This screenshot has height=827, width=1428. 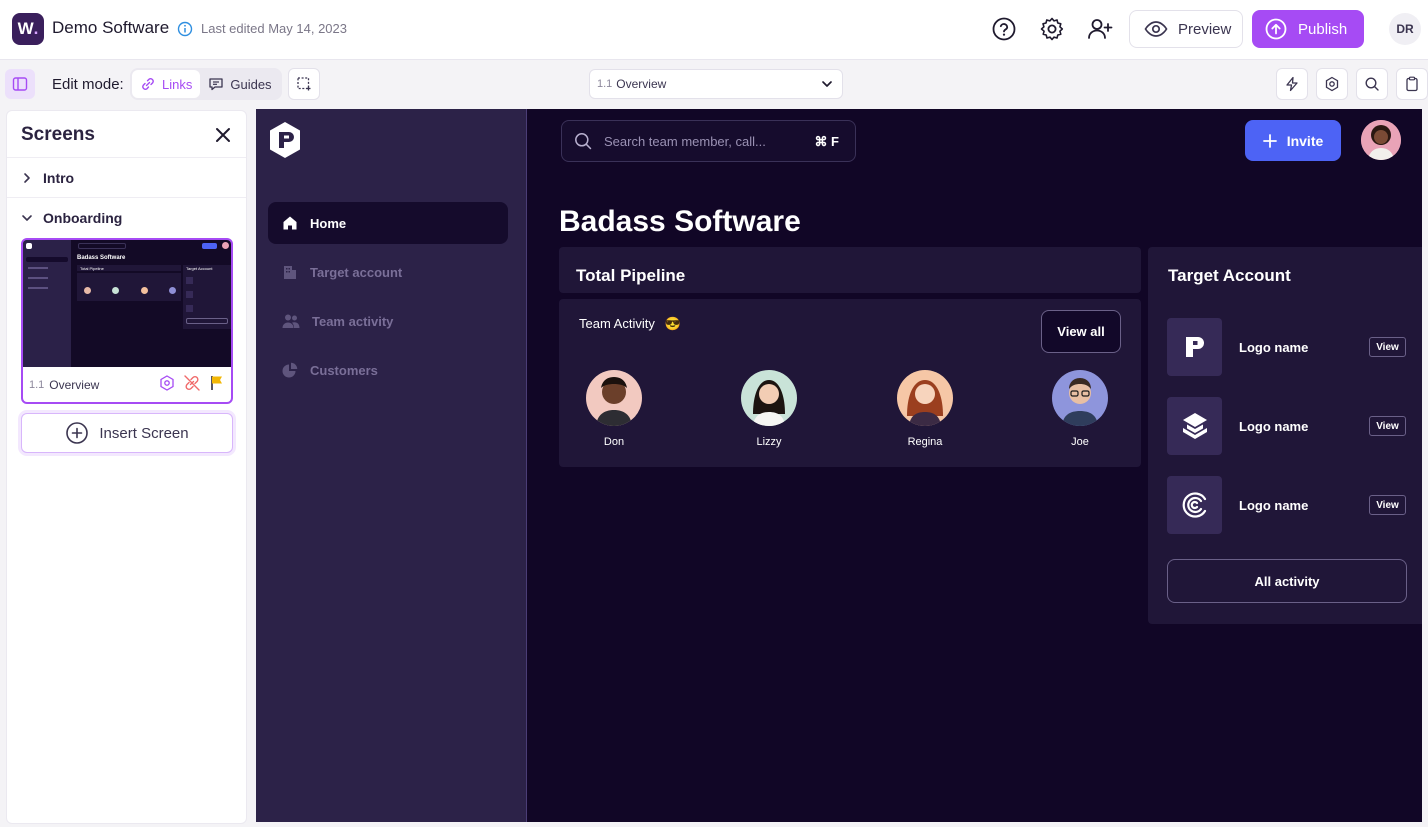 I want to click on select-area-icon, so click(x=304, y=84).